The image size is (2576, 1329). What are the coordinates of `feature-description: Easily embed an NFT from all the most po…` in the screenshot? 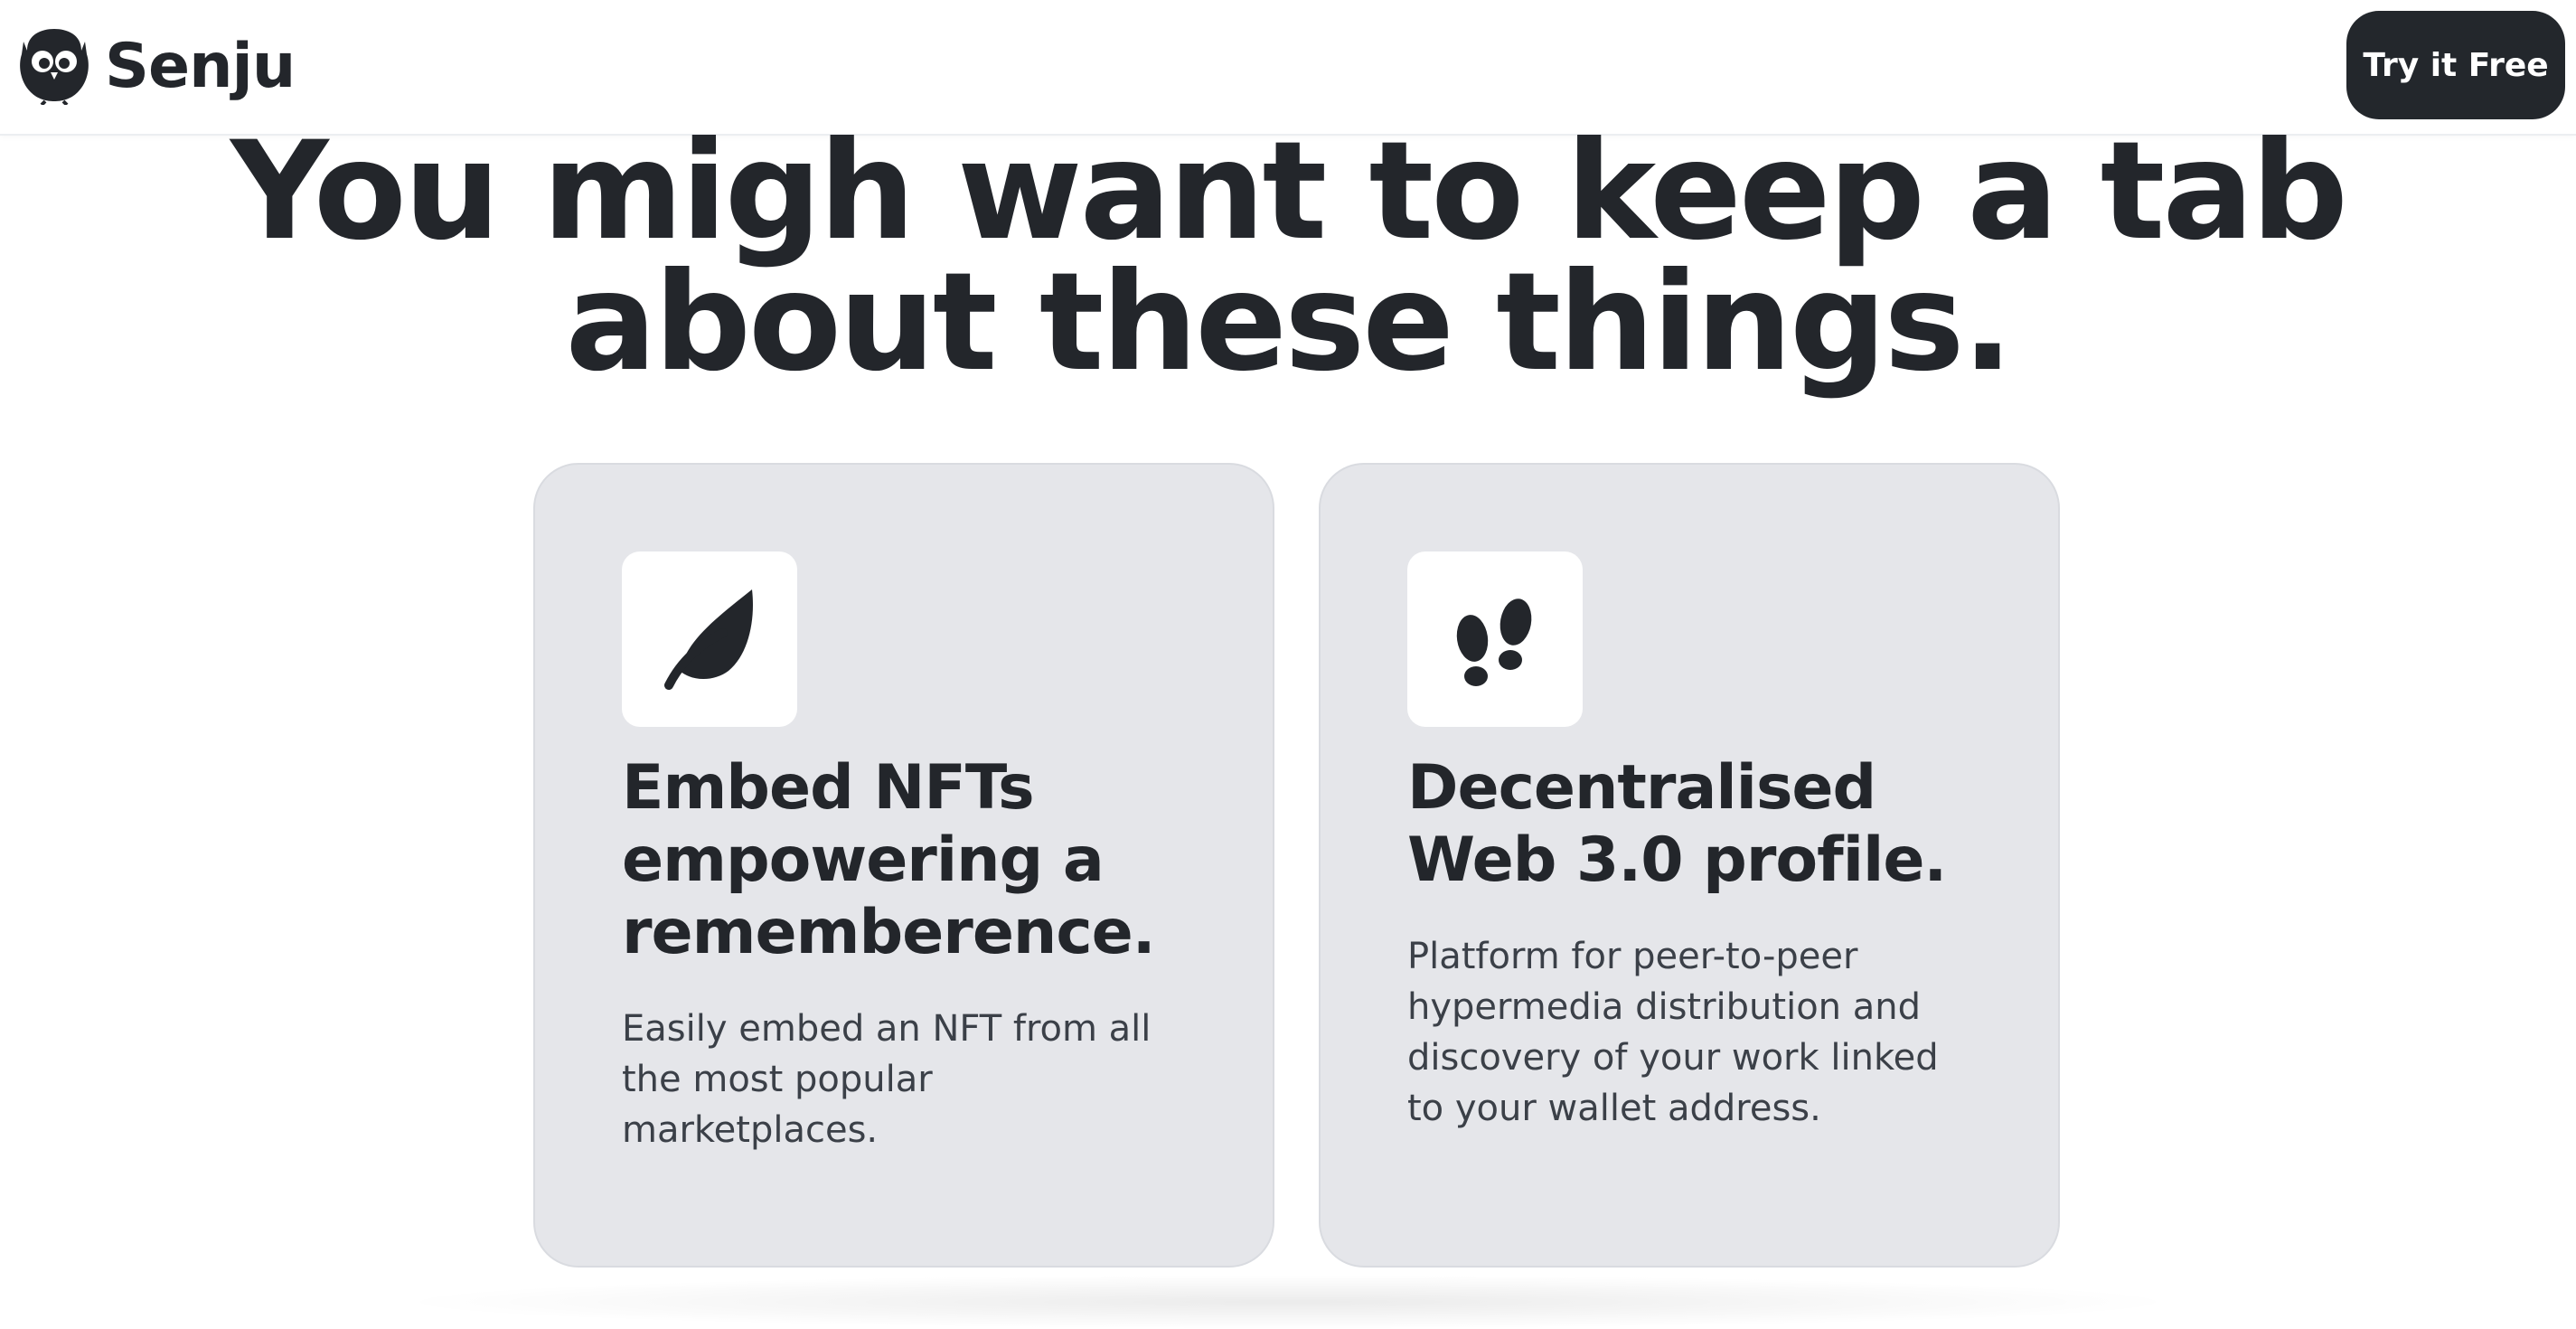 It's located at (902, 1079).